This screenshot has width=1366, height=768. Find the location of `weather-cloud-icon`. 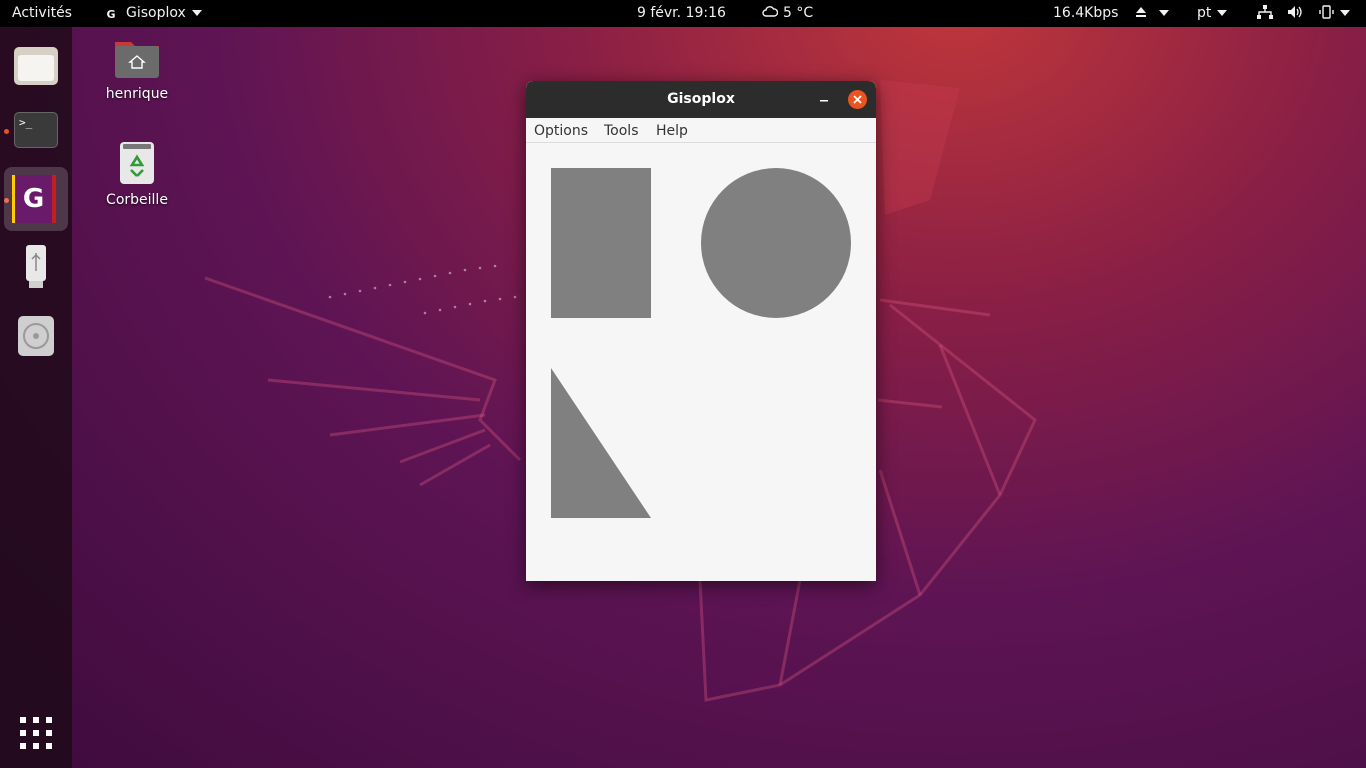

weather-cloud-icon is located at coordinates (770, 11).